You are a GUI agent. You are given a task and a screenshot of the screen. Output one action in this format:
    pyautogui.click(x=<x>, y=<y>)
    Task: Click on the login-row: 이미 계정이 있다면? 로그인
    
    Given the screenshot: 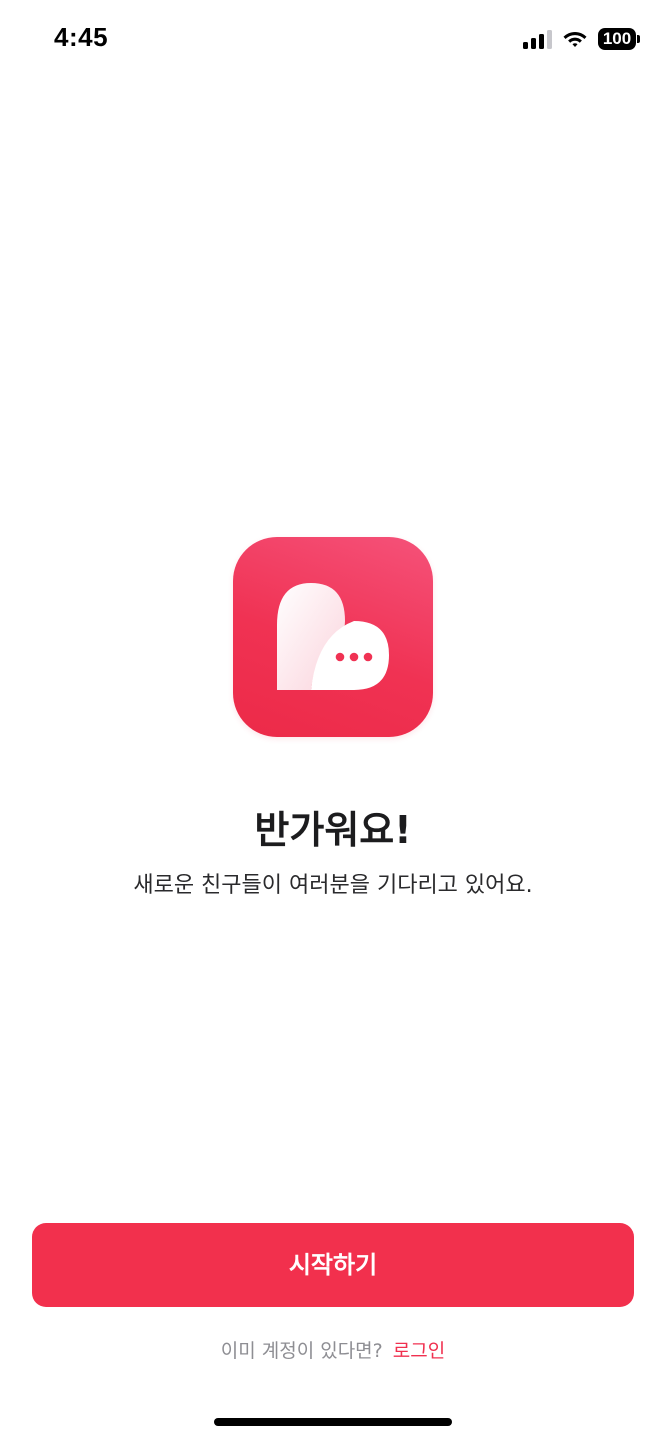 What is the action you would take?
    pyautogui.click(x=333, y=1351)
    